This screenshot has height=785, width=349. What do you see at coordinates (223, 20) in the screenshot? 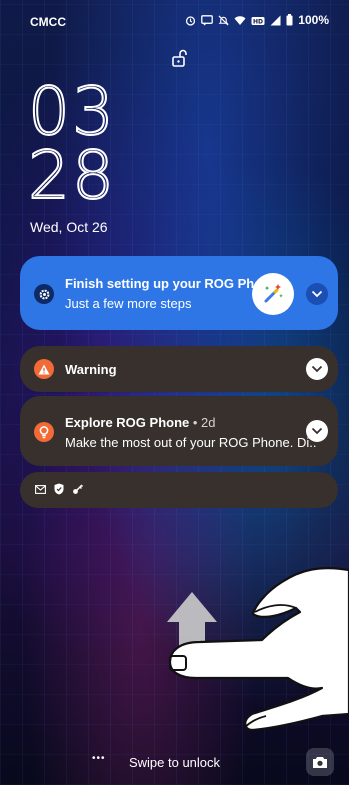
I see `mute-icon` at bounding box center [223, 20].